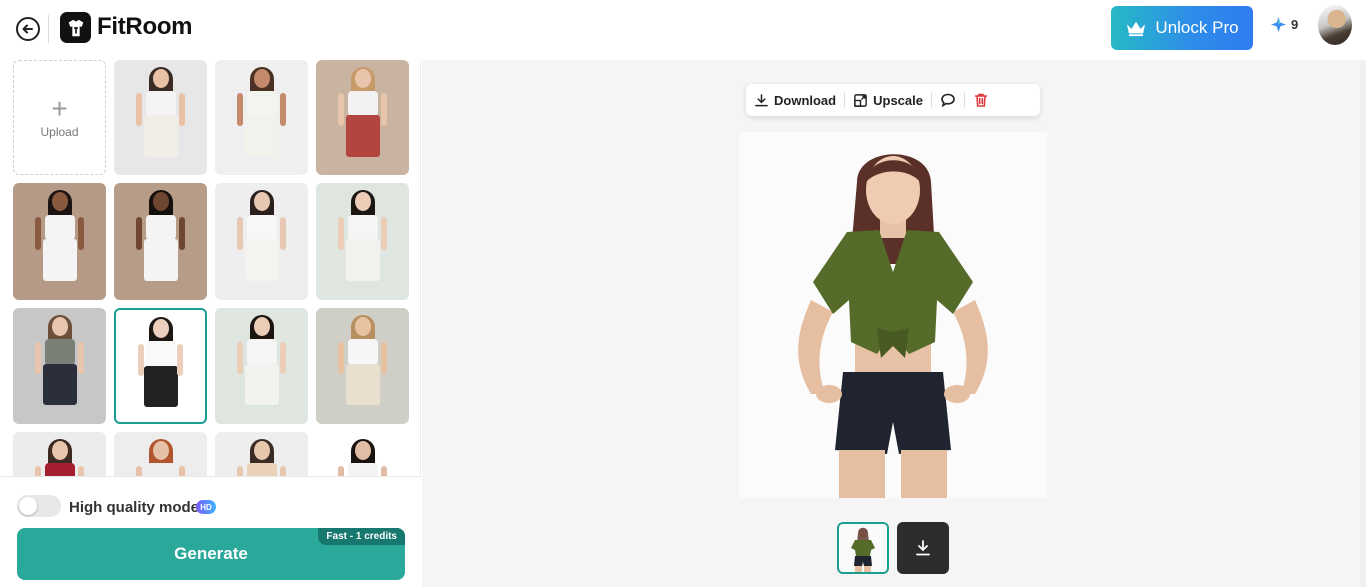  I want to click on credits-count: 9, so click(1295, 24).